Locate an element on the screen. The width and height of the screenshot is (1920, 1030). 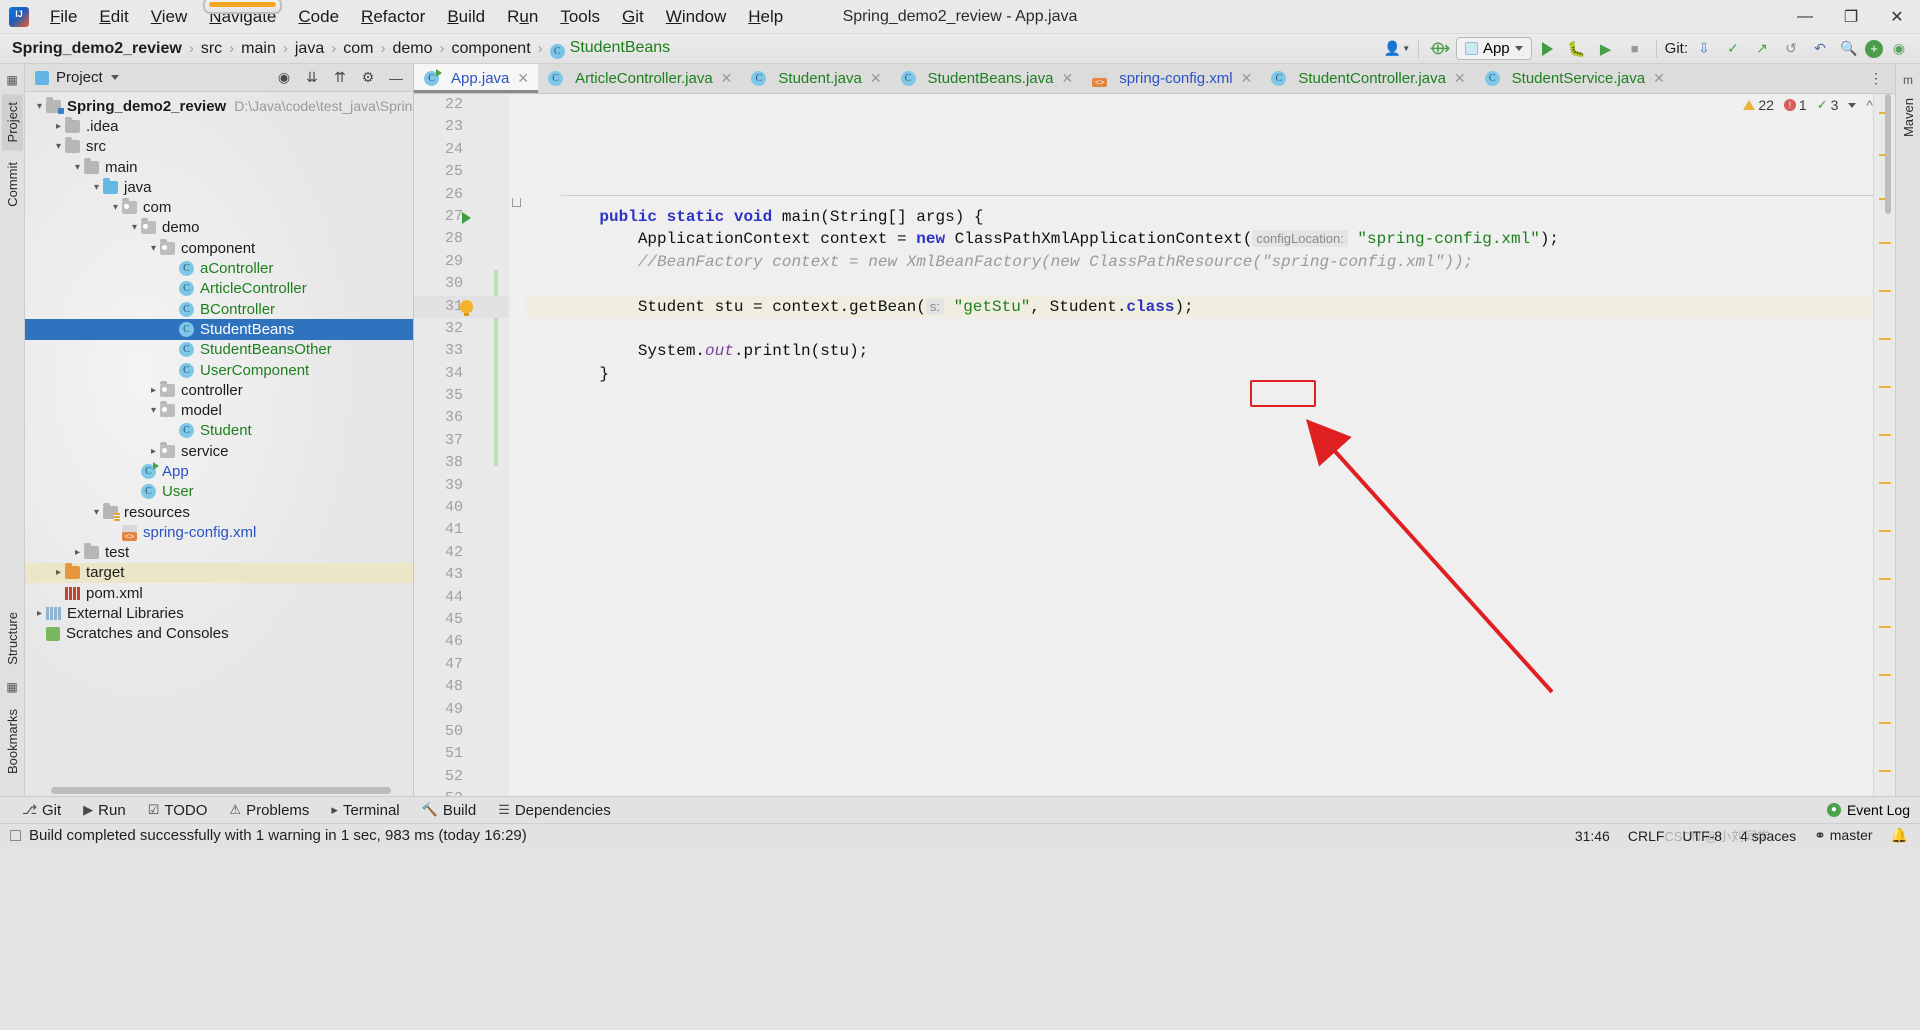
event-log-label: Event Log is located at coordinates (1878, 810).